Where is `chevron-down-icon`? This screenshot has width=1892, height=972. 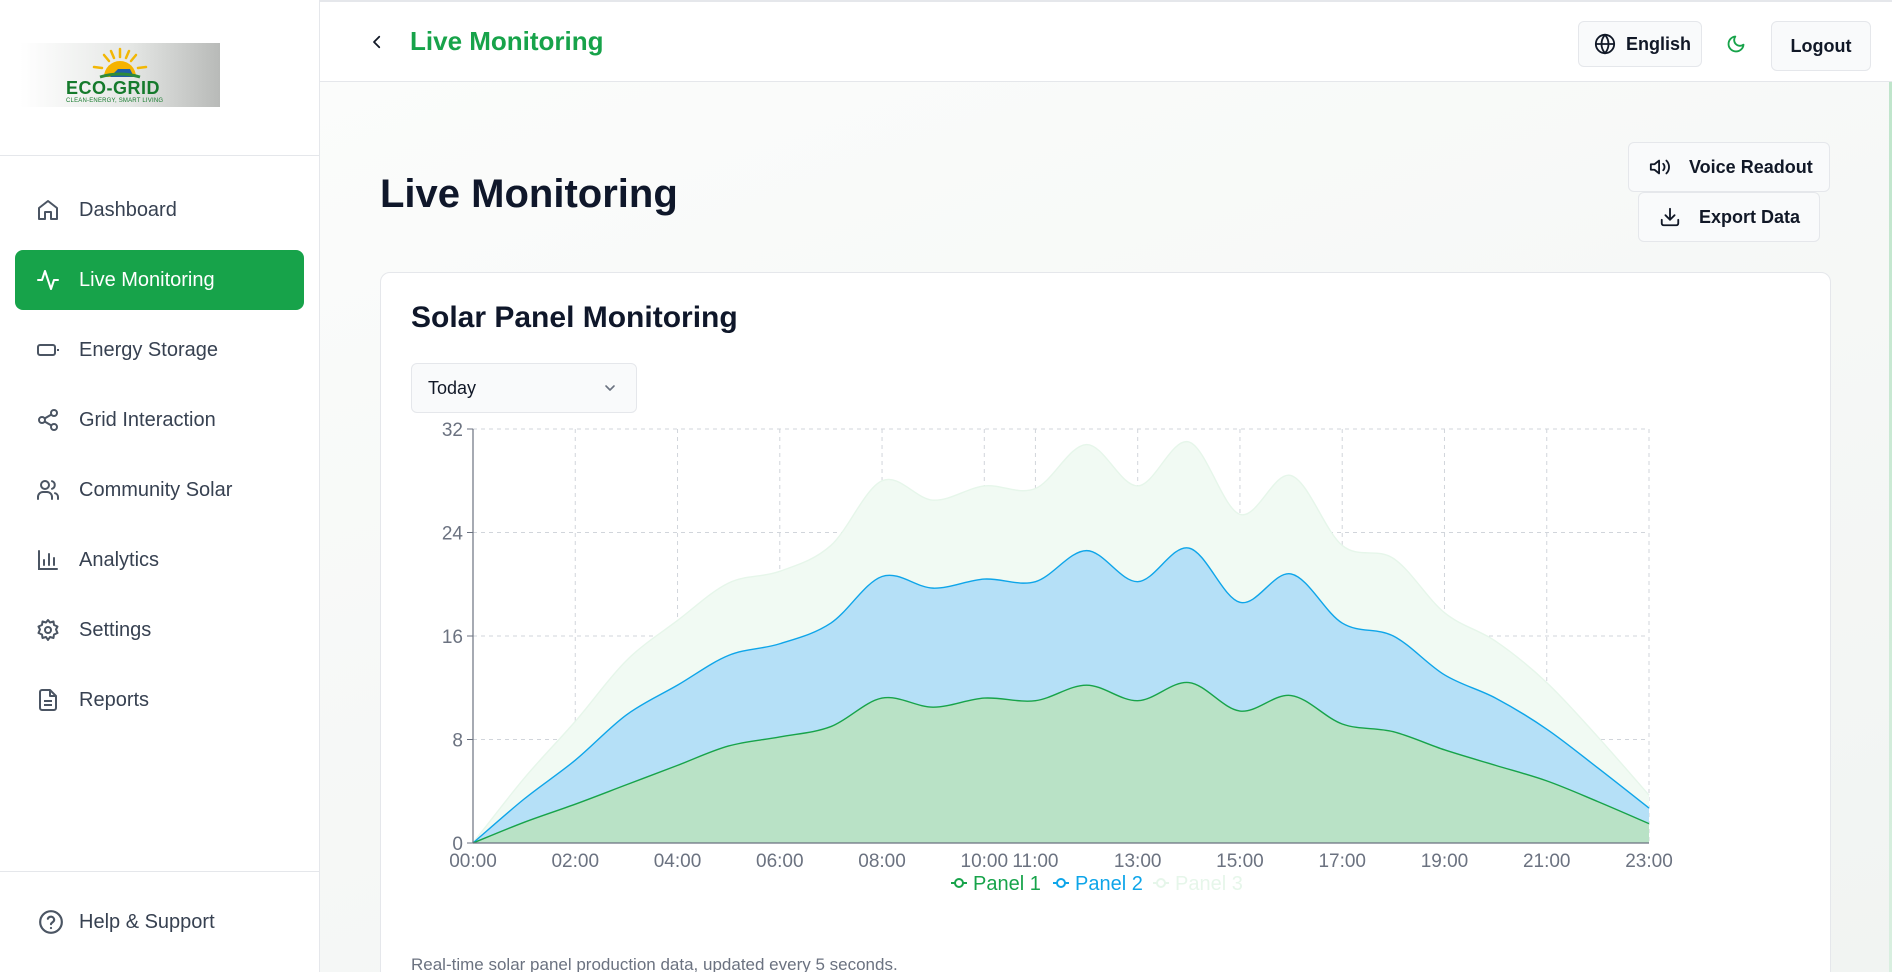 chevron-down-icon is located at coordinates (610, 388).